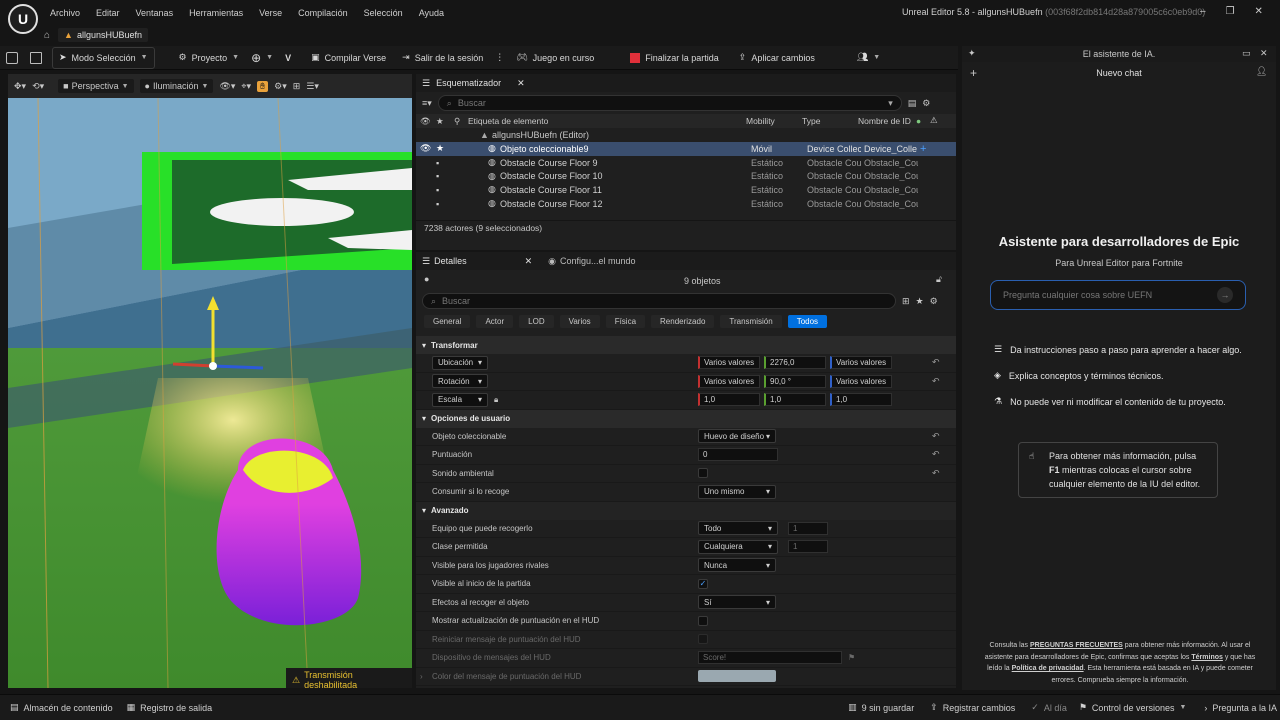 The image size is (1280, 720). Describe the element at coordinates (270, 13) in the screenshot. I see `menu-verse: Verse` at that location.